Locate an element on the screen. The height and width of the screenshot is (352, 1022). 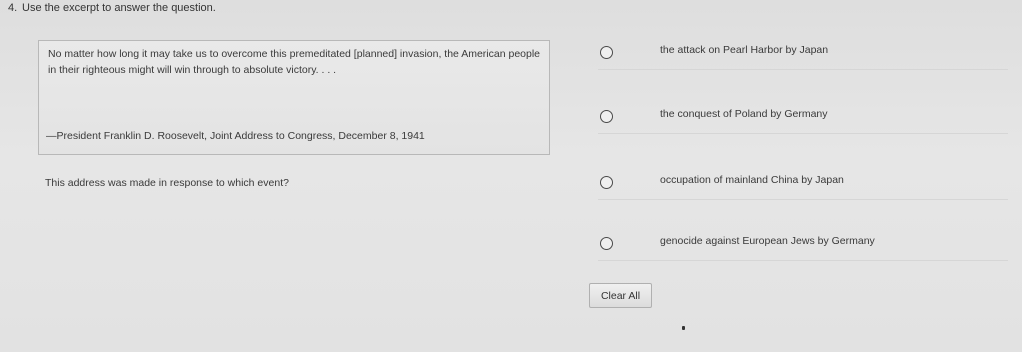
question-number: 4. is located at coordinates (13, 8).